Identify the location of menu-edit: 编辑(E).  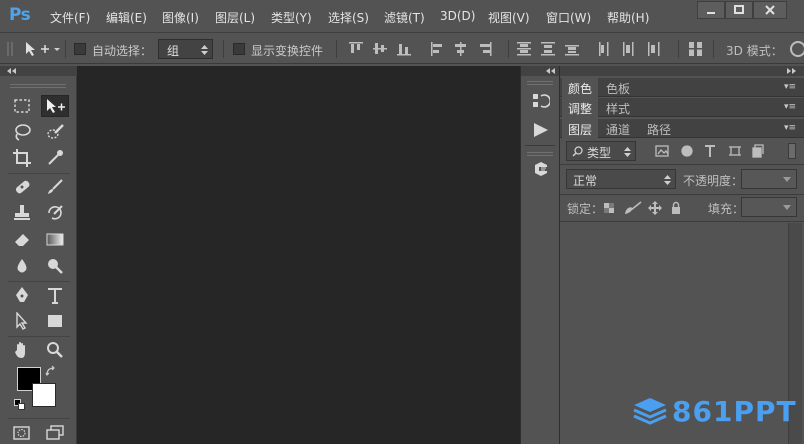
(126, 17).